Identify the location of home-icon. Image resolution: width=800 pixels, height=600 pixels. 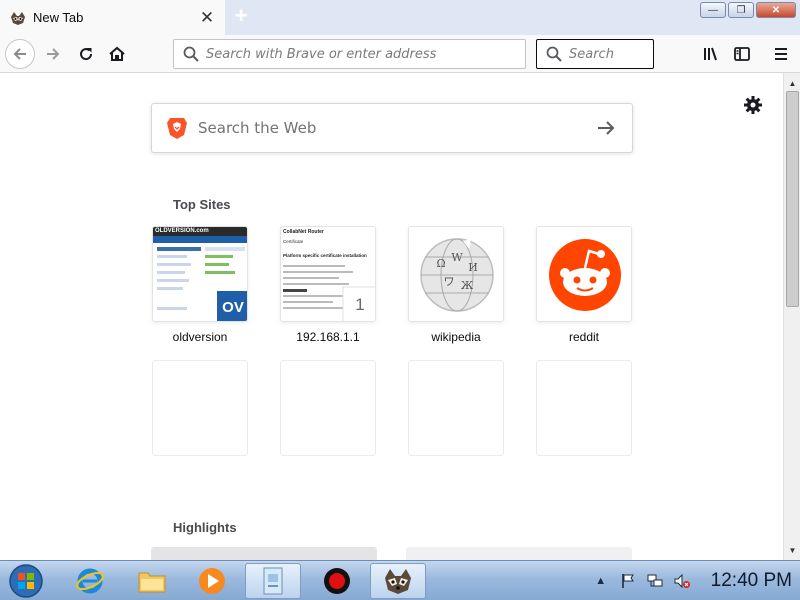
(117, 53).